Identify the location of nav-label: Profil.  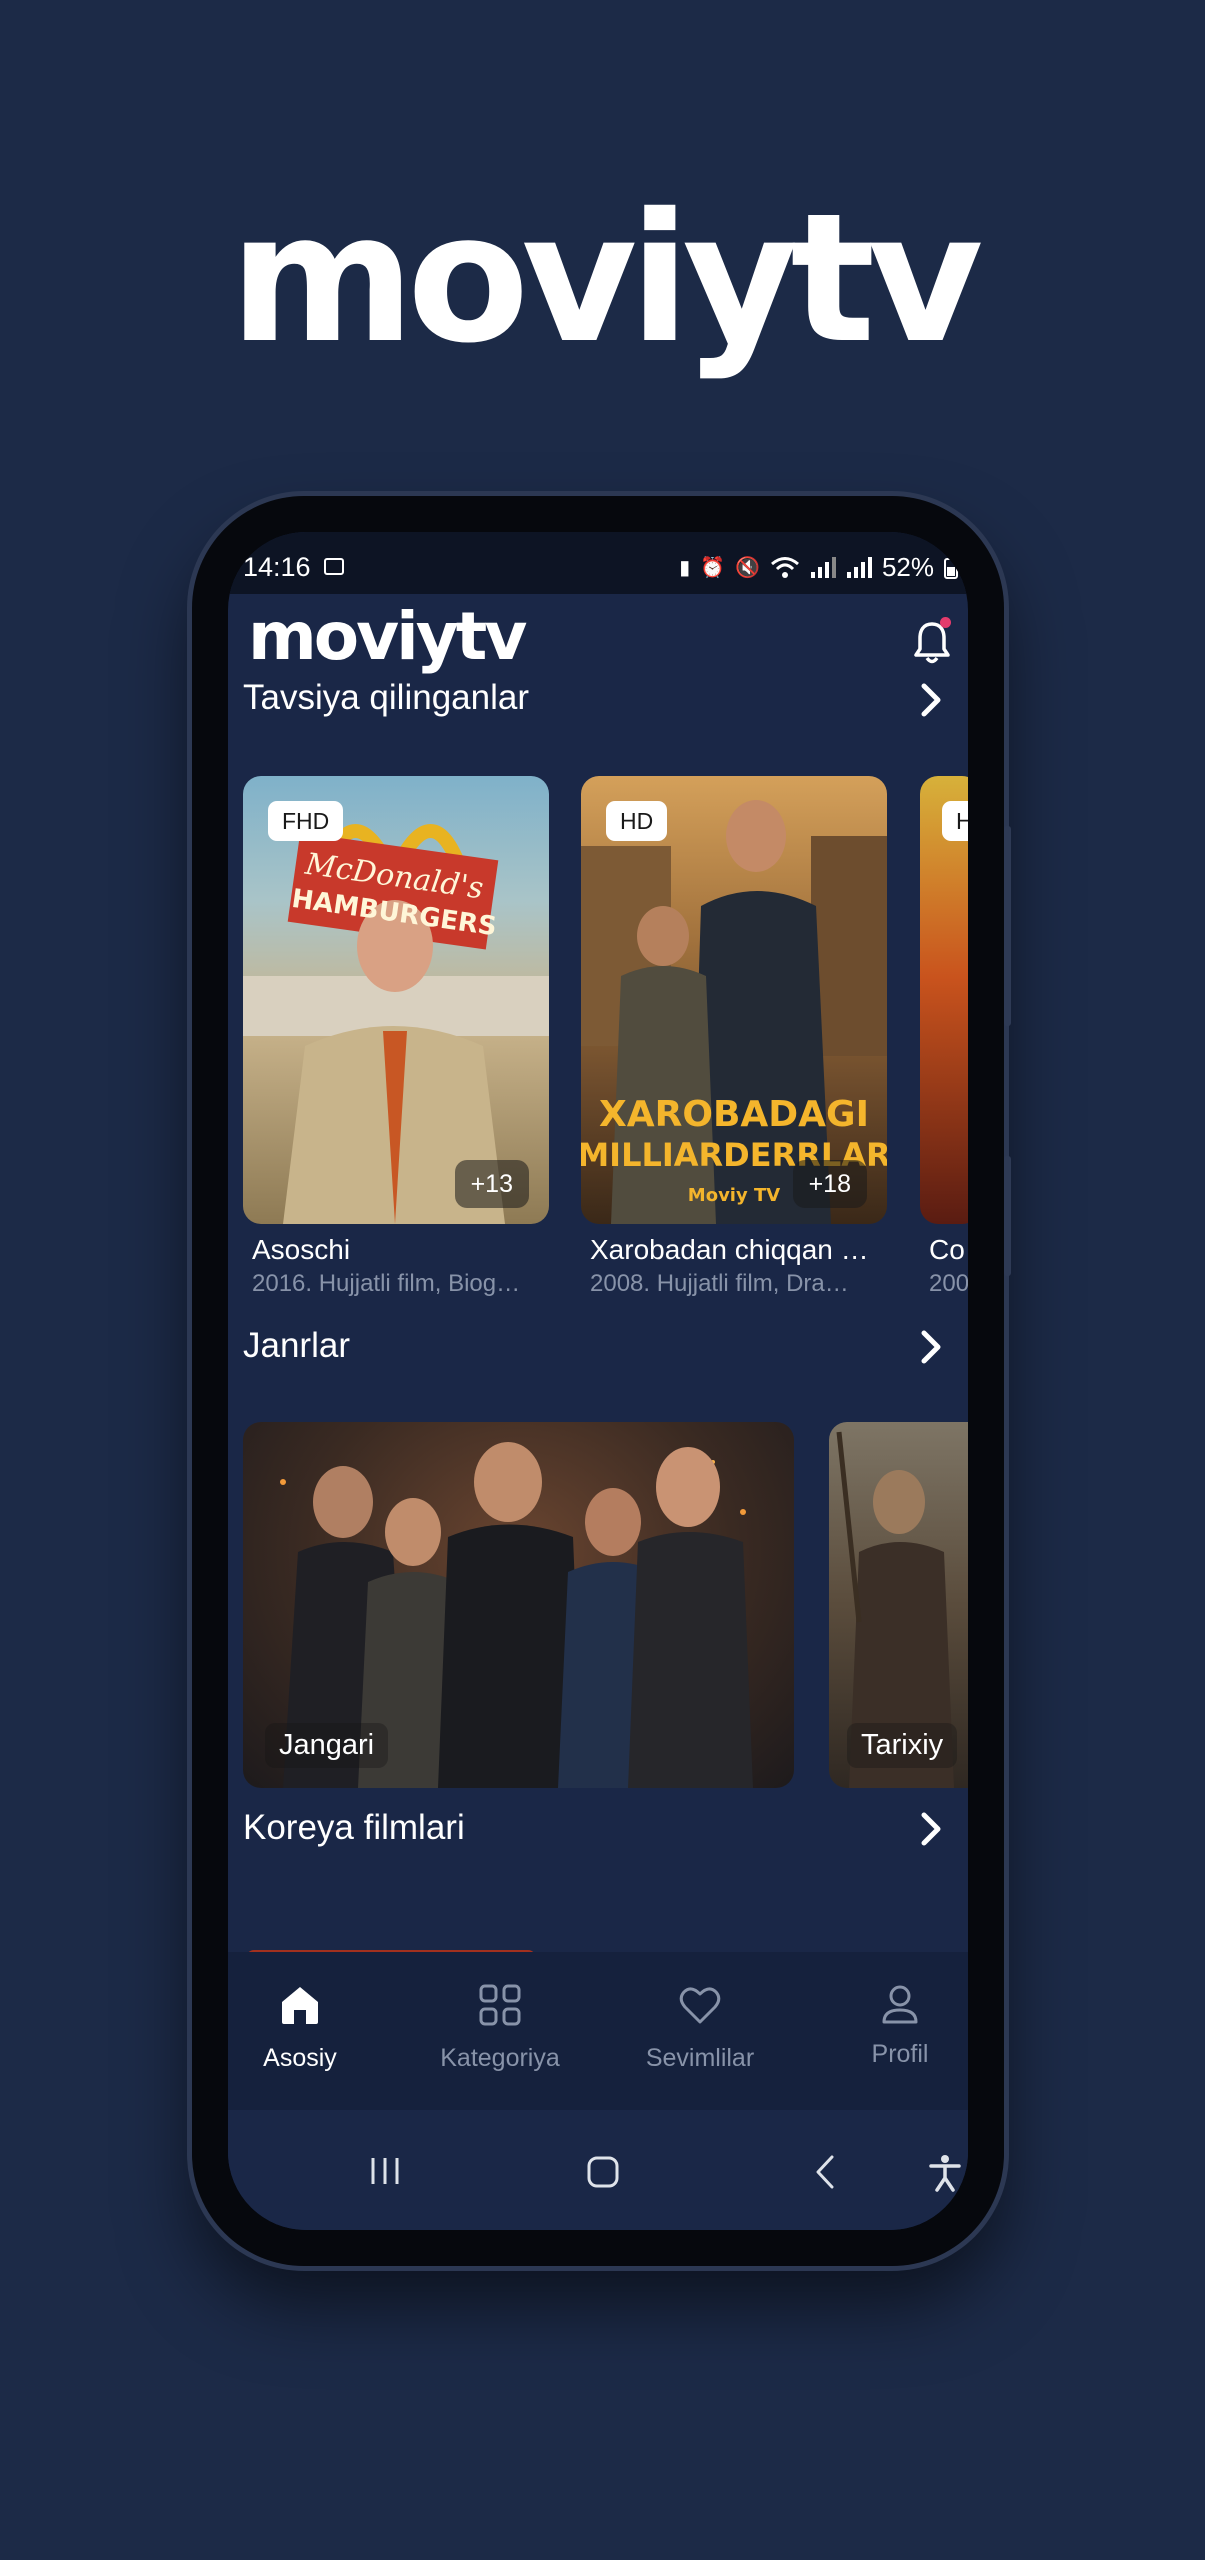
(900, 2054).